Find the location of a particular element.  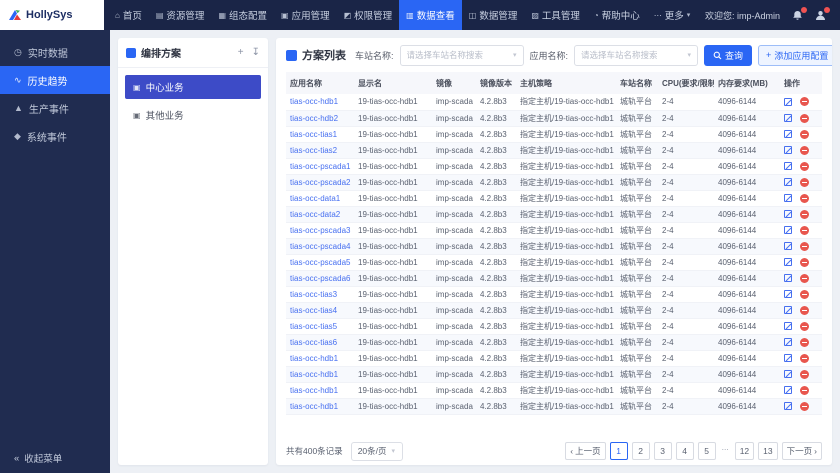

nav-item-1: ▤ 资源管理 is located at coordinates (180, 15).